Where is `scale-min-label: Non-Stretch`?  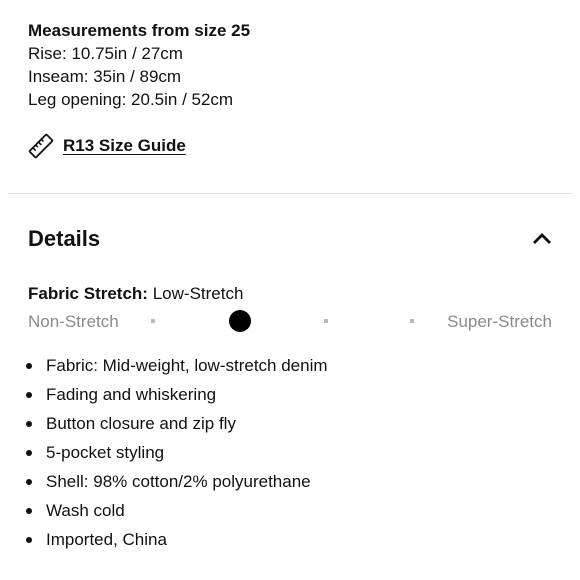 scale-min-label: Non-Stretch is located at coordinates (73, 321).